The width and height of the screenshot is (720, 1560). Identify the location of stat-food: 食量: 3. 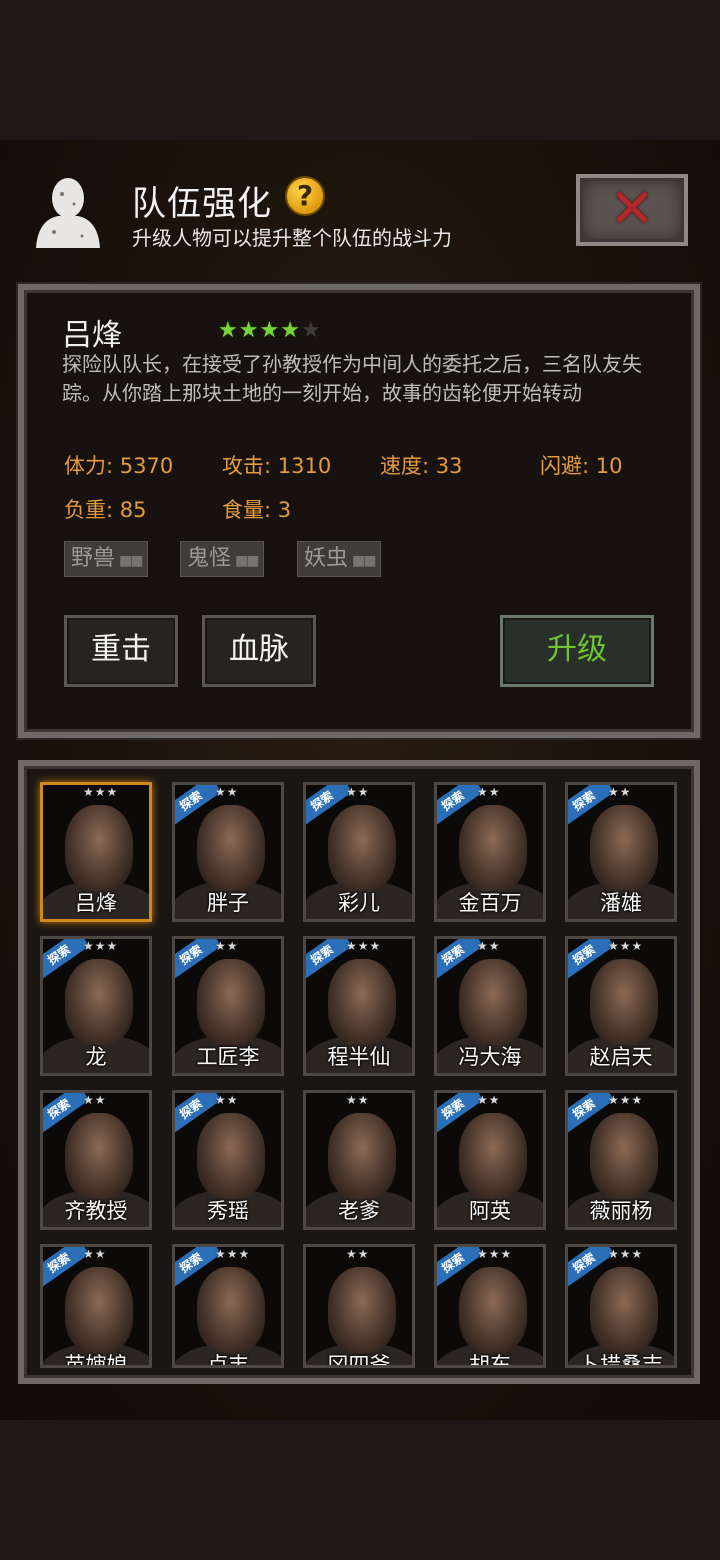
(257, 510).